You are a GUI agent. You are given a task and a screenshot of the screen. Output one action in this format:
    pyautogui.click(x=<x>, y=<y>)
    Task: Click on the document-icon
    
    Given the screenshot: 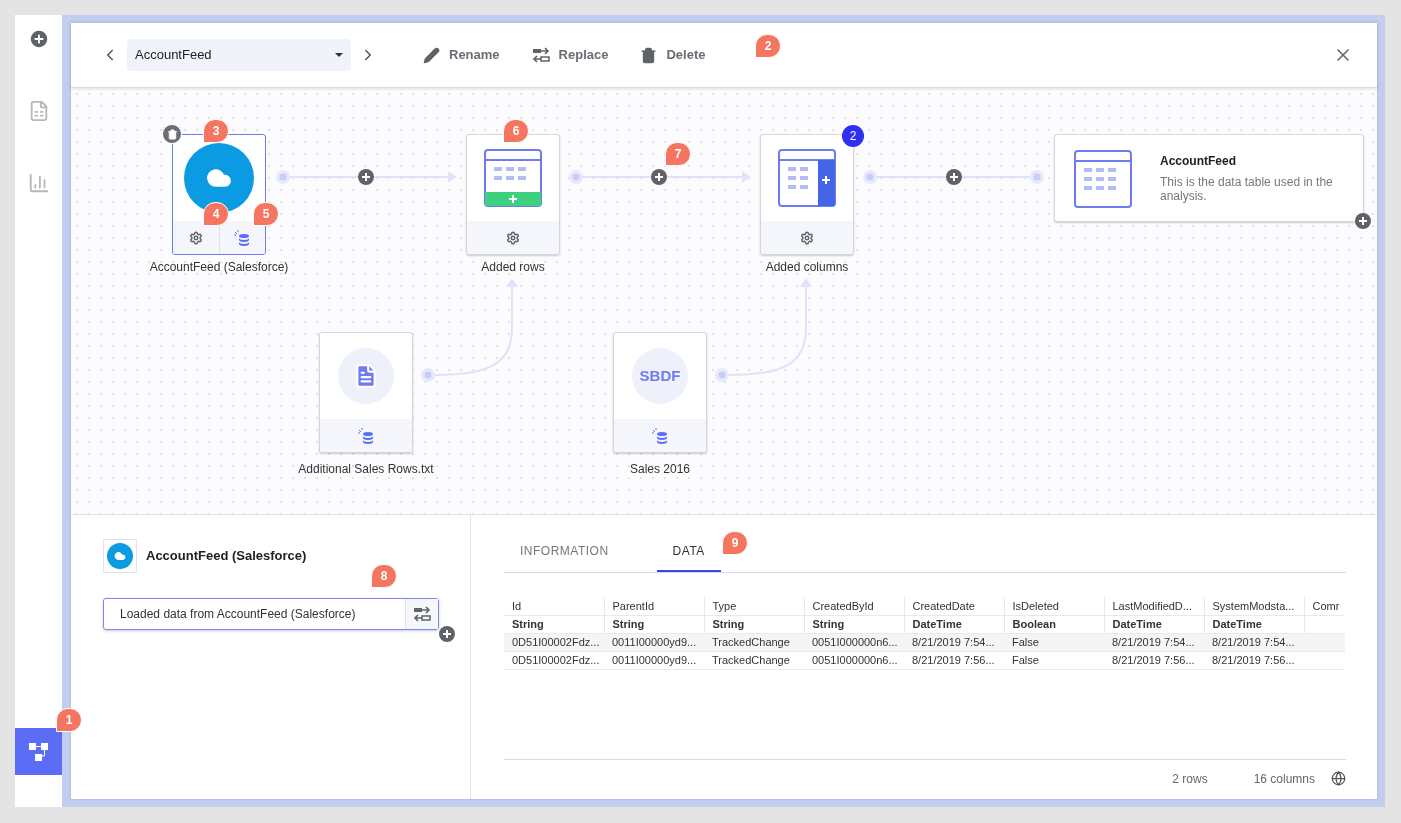 What is the action you would take?
    pyautogui.click(x=366, y=376)
    